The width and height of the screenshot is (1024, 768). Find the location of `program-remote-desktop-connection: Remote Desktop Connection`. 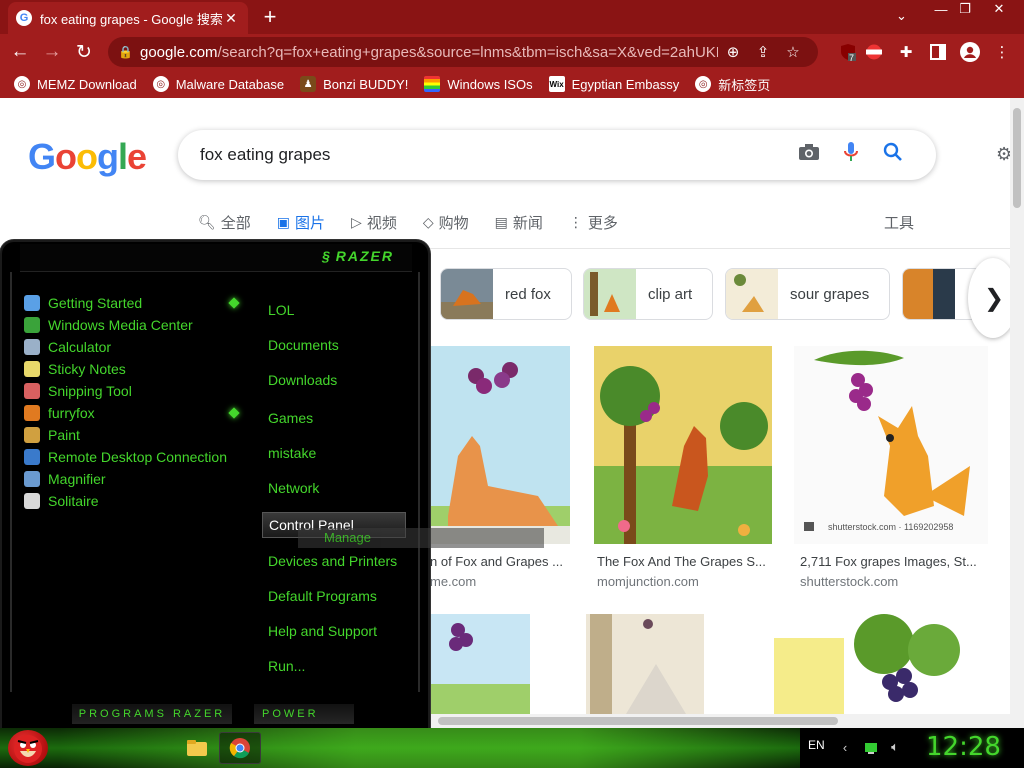

program-remote-desktop-connection: Remote Desktop Connection is located at coordinates (125, 457).